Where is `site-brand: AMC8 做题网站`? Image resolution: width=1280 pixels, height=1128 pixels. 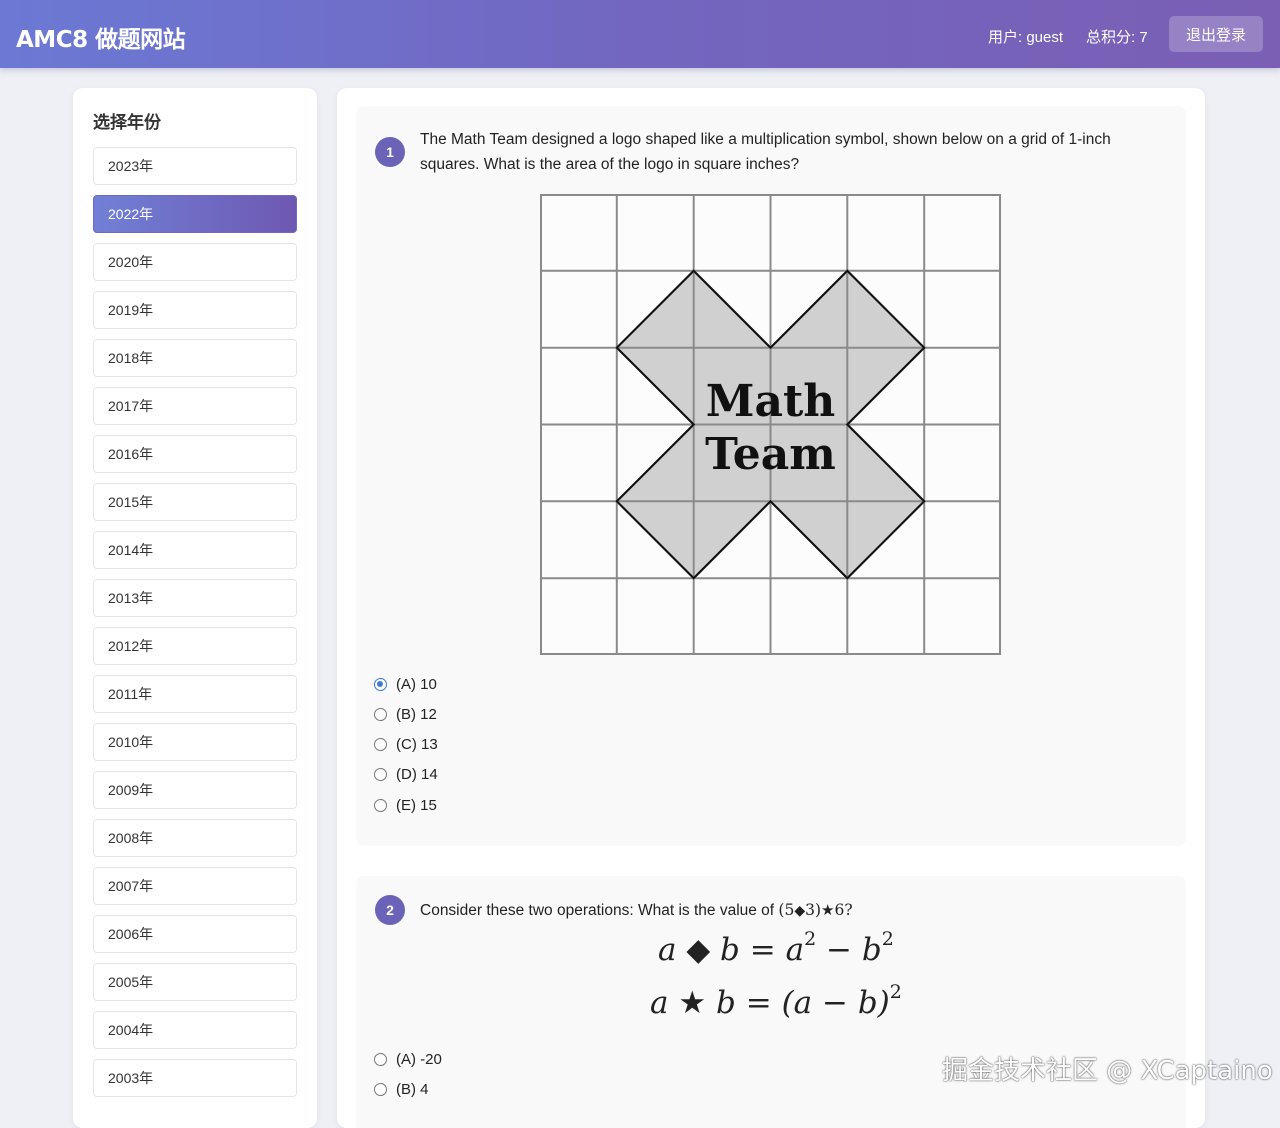 site-brand: AMC8 做题网站 is located at coordinates (101, 37).